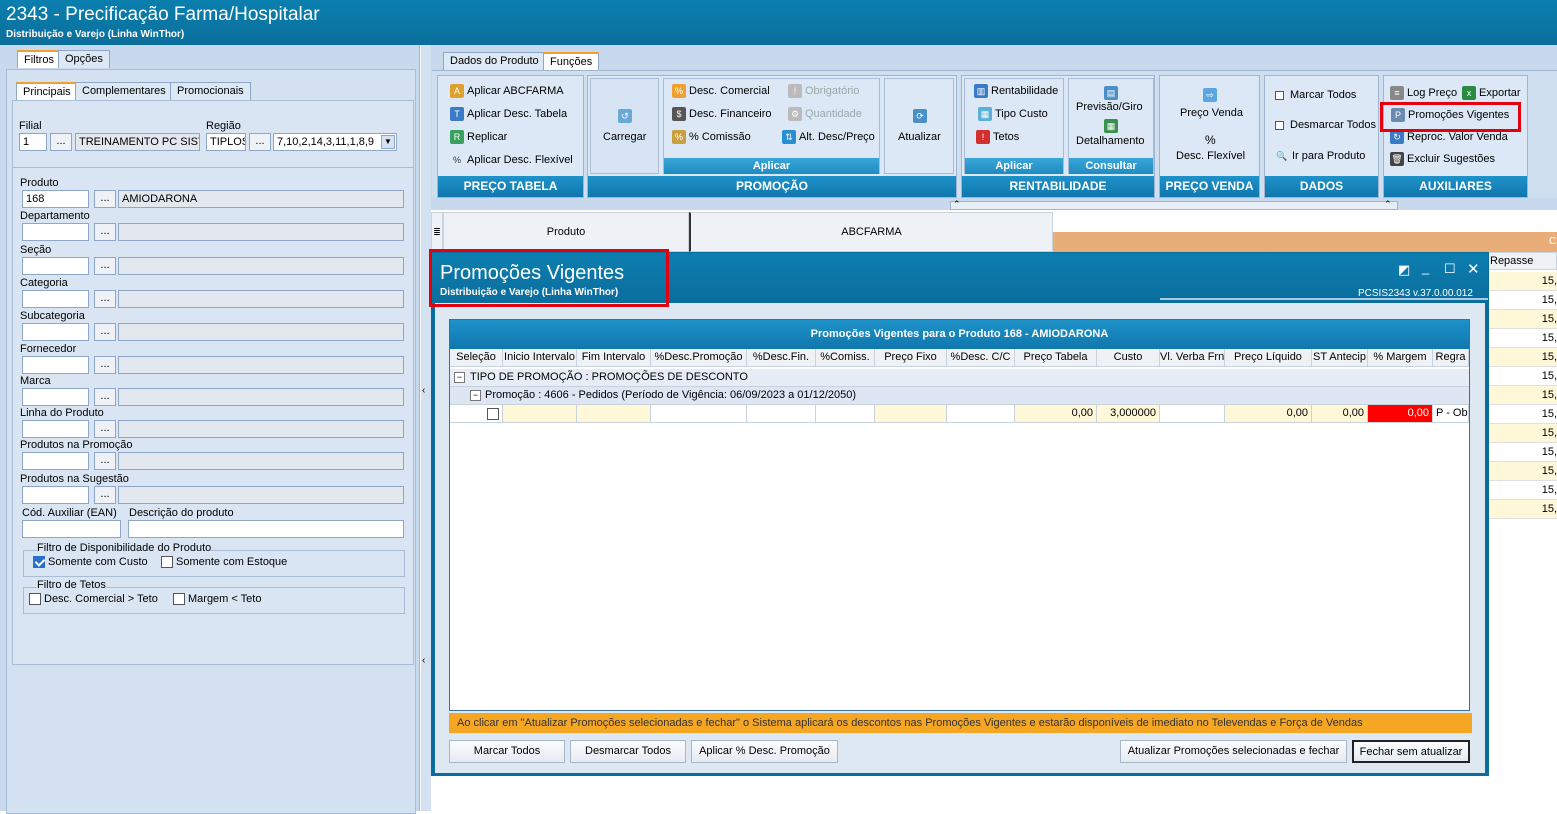 The image size is (1557, 814). Describe the element at coordinates (628, 751) in the screenshot. I see `desmarcar-todos-button: Desmarcar Todos` at that location.